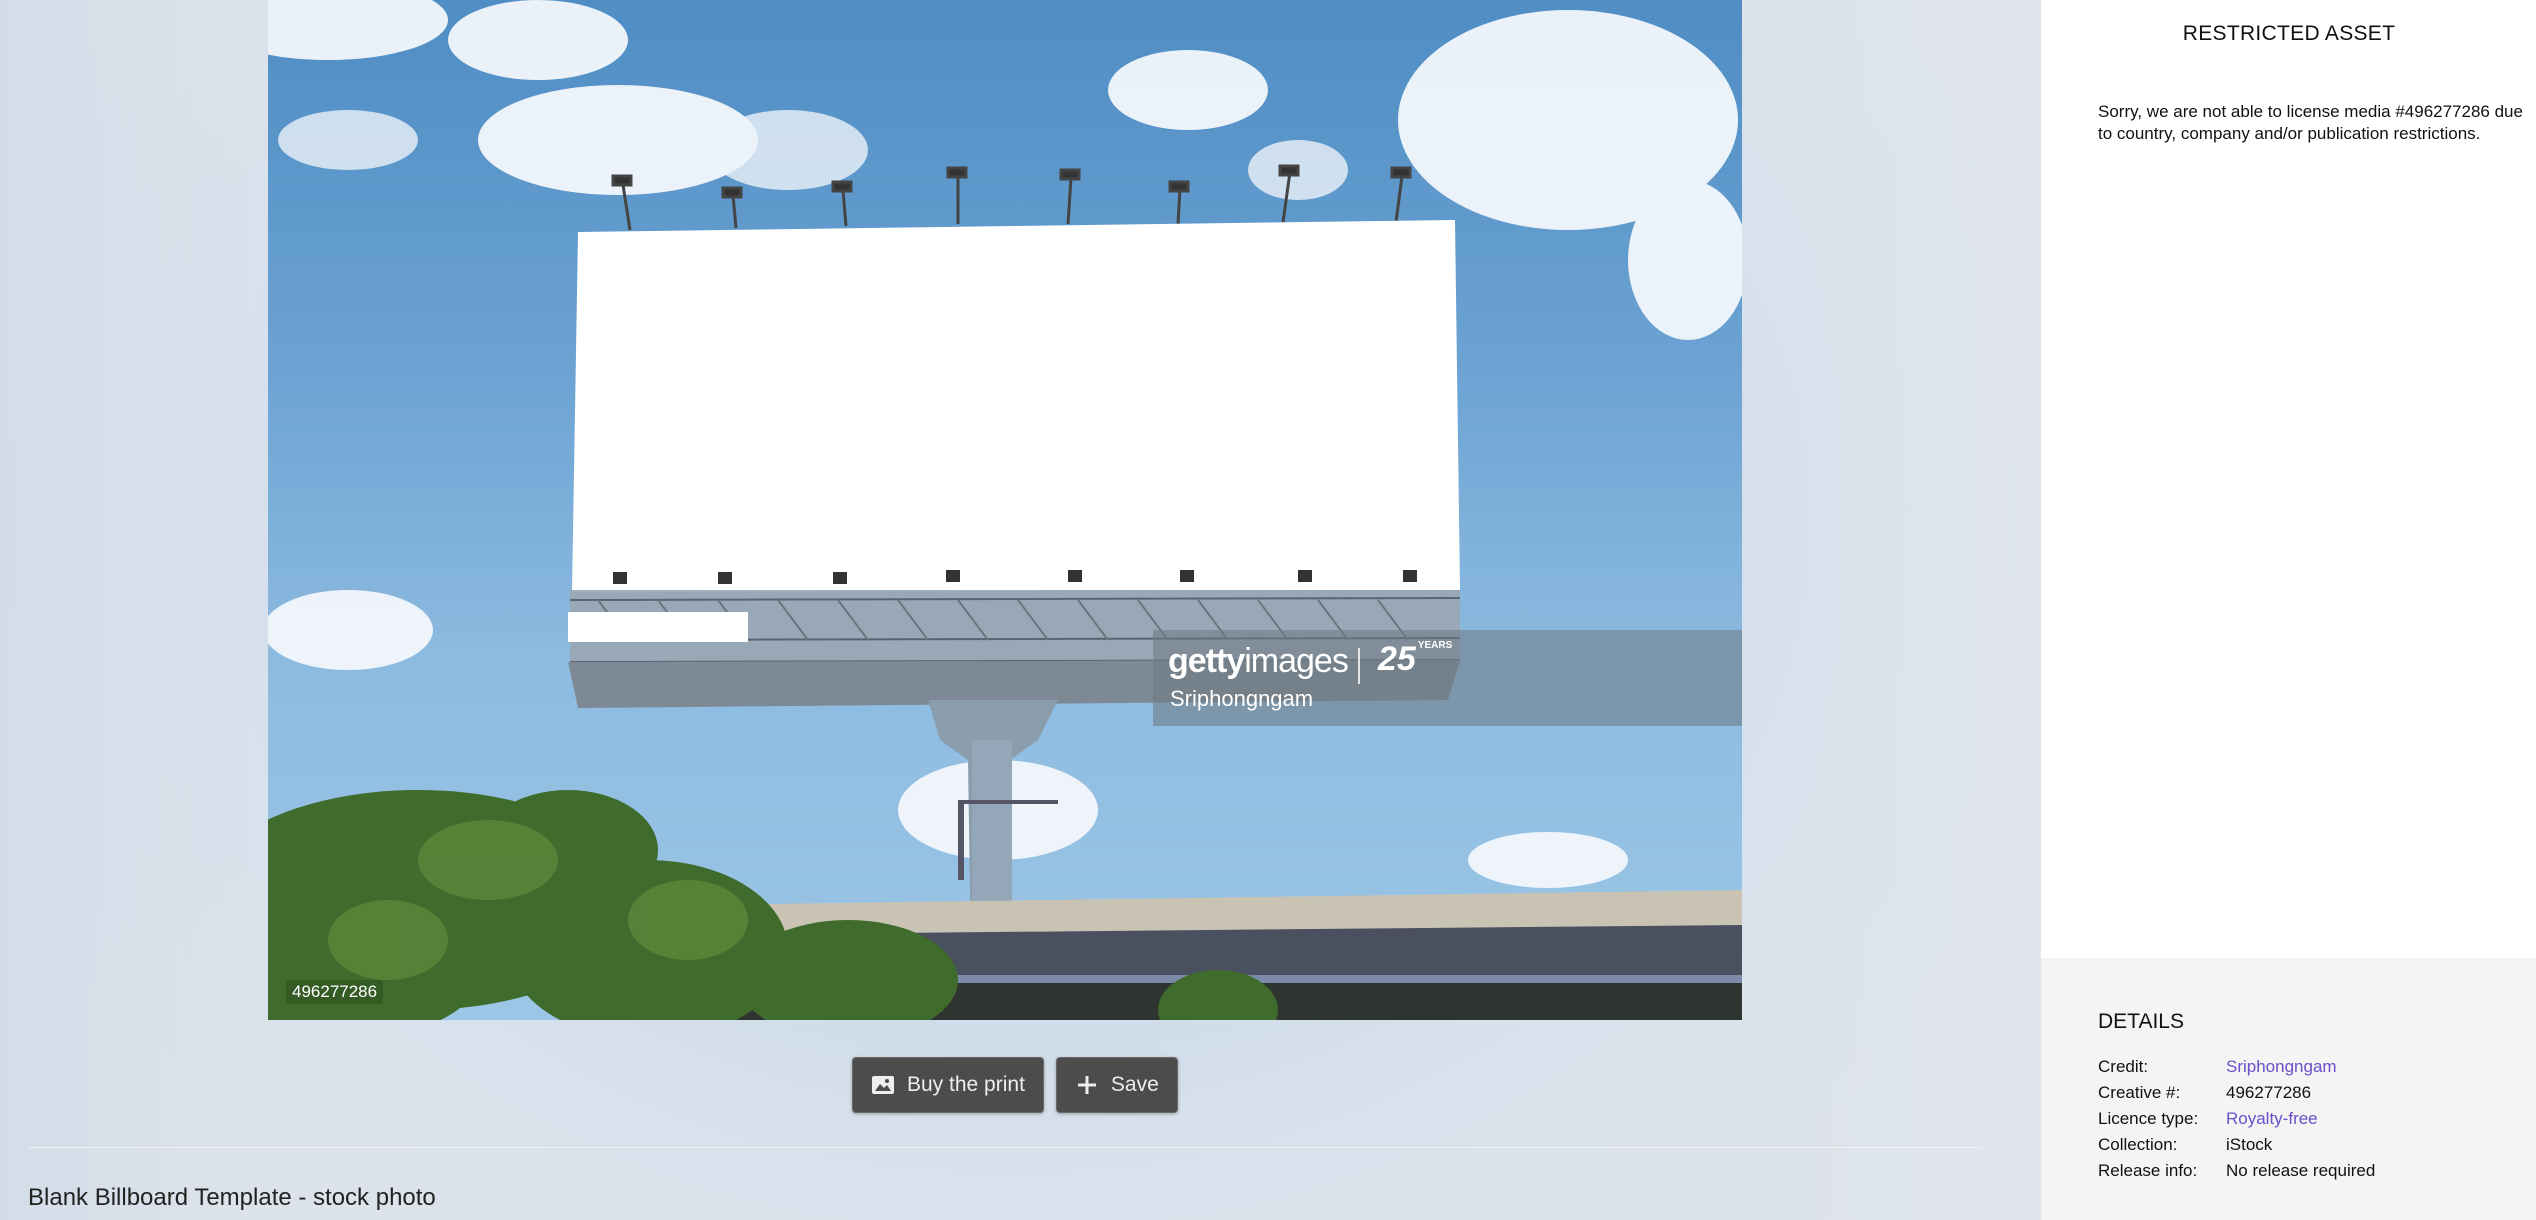 Image resolution: width=2536 pixels, height=1220 pixels. Describe the element at coordinates (2139, 1092) in the screenshot. I see `detail-label: Creative #:` at that location.